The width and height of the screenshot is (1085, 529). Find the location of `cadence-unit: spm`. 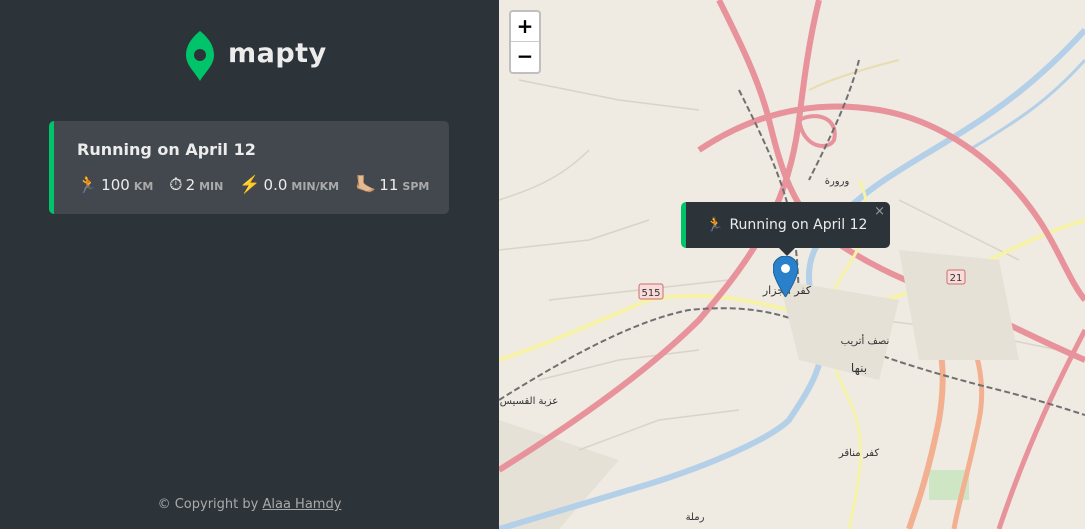

cadence-unit: spm is located at coordinates (416, 186).